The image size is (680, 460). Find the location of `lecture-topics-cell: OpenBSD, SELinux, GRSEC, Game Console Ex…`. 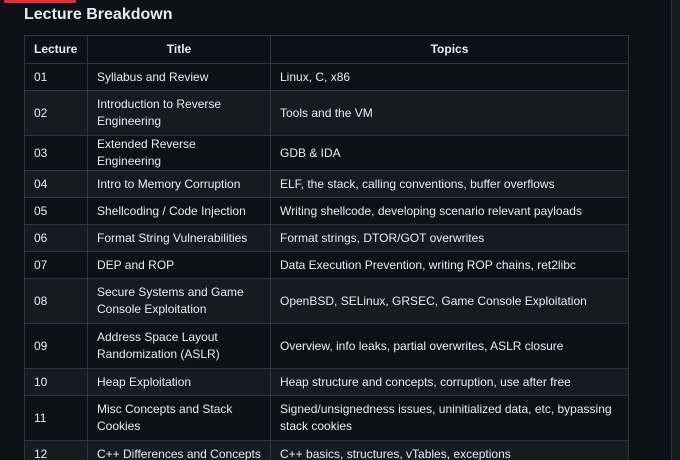

lecture-topics-cell: OpenBSD, SELinux, GRSEC, Game Console Ex… is located at coordinates (449, 301).